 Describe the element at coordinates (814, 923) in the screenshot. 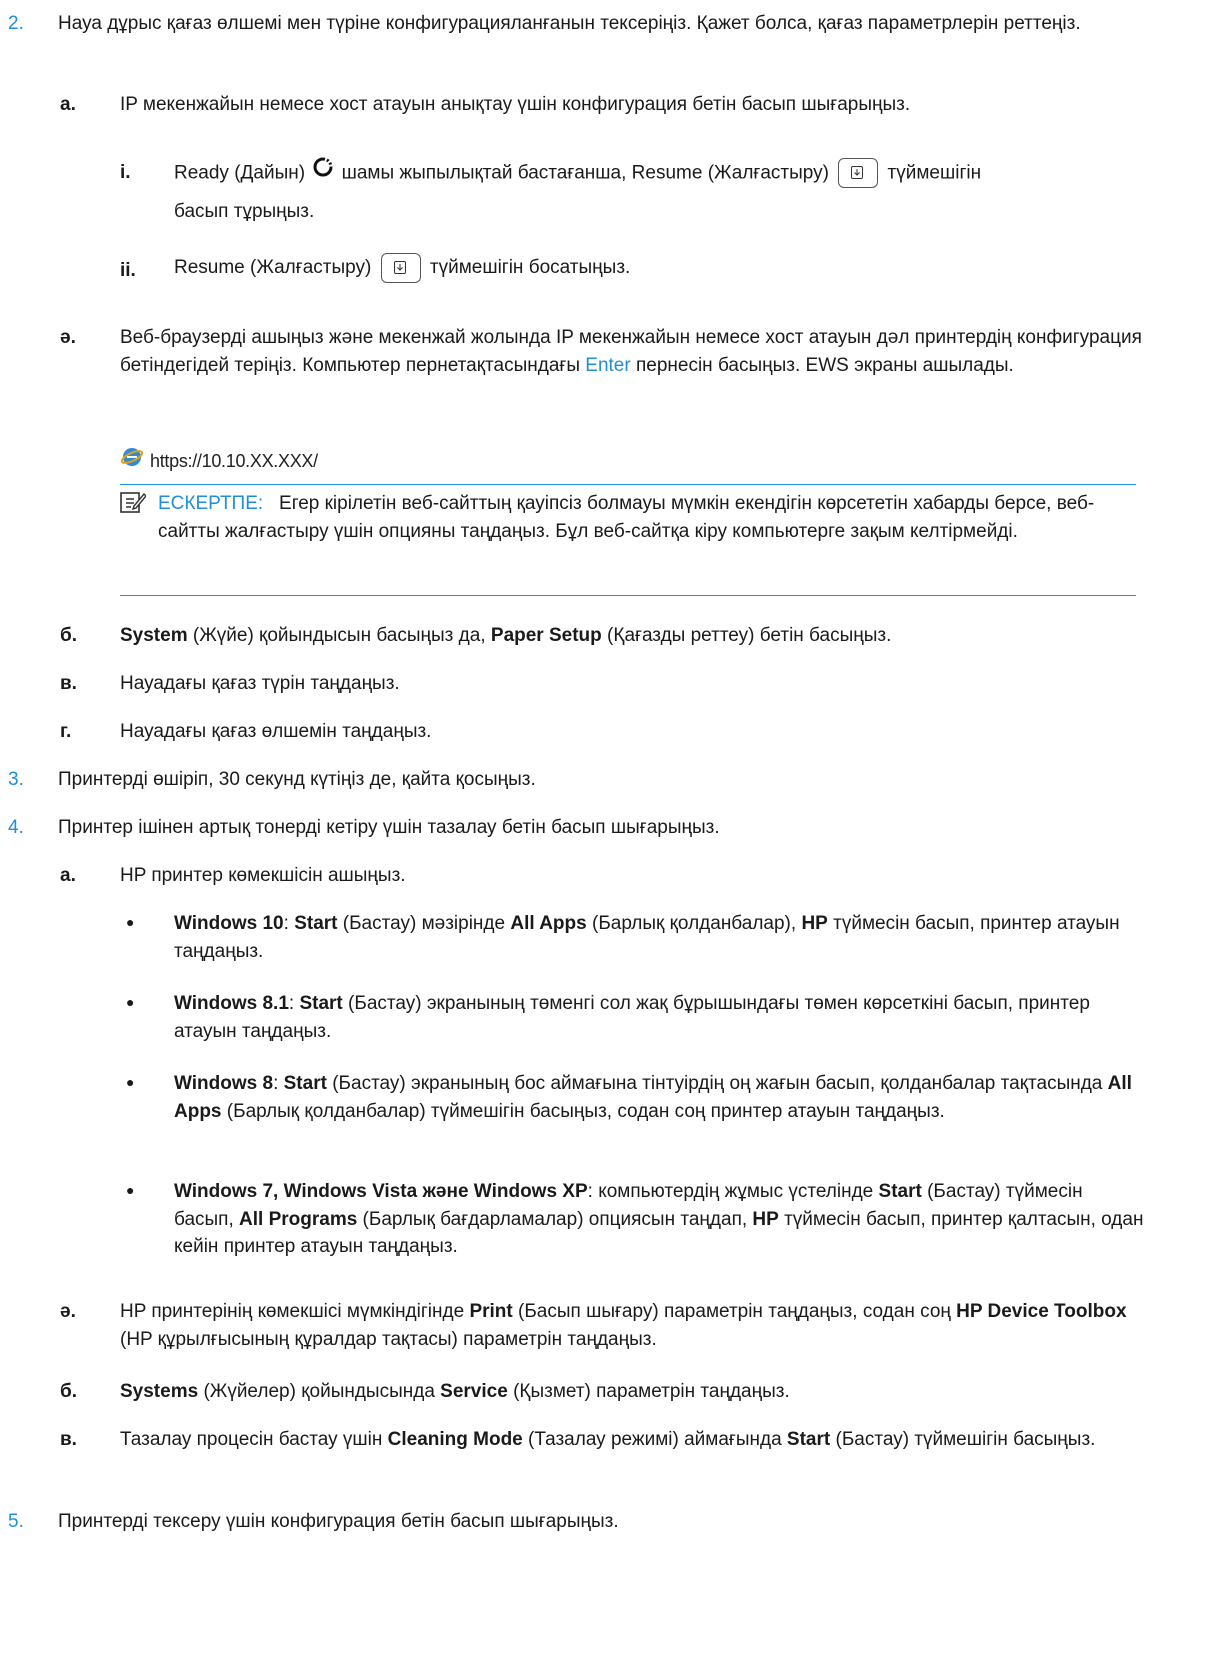

I see `win10-hp: HP` at that location.